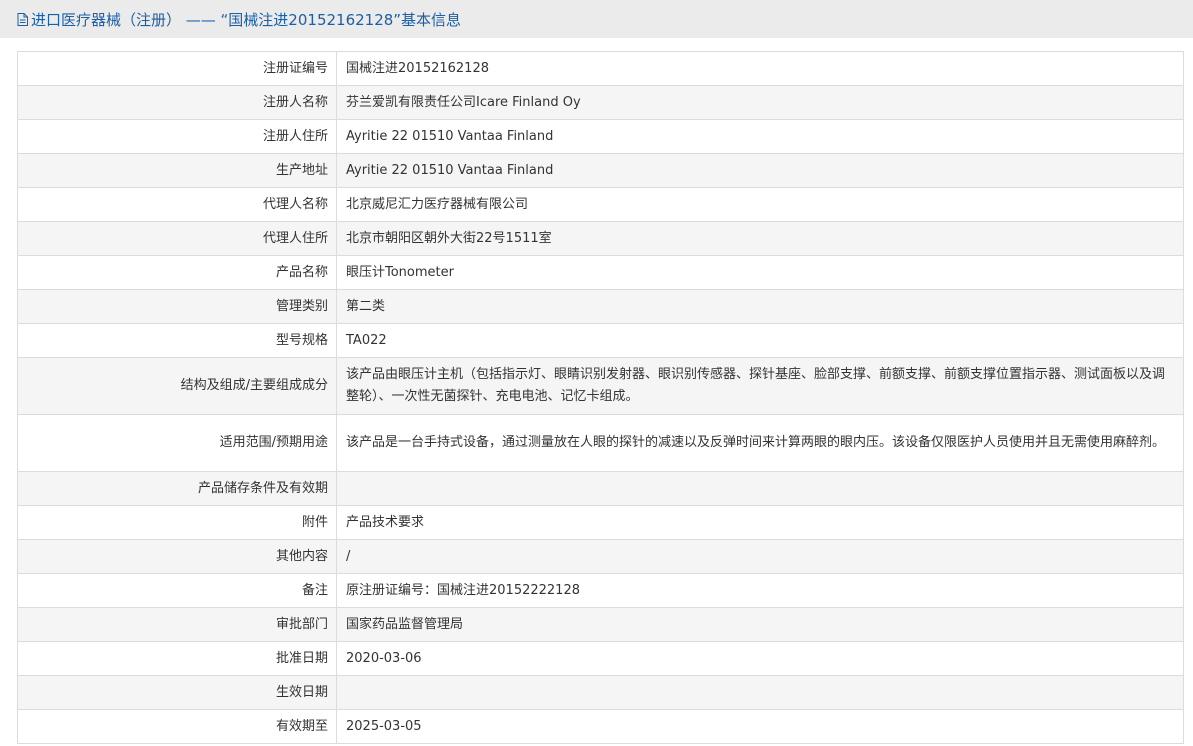  Describe the element at coordinates (177, 204) in the screenshot. I see `row-label: 代理人名称` at that location.